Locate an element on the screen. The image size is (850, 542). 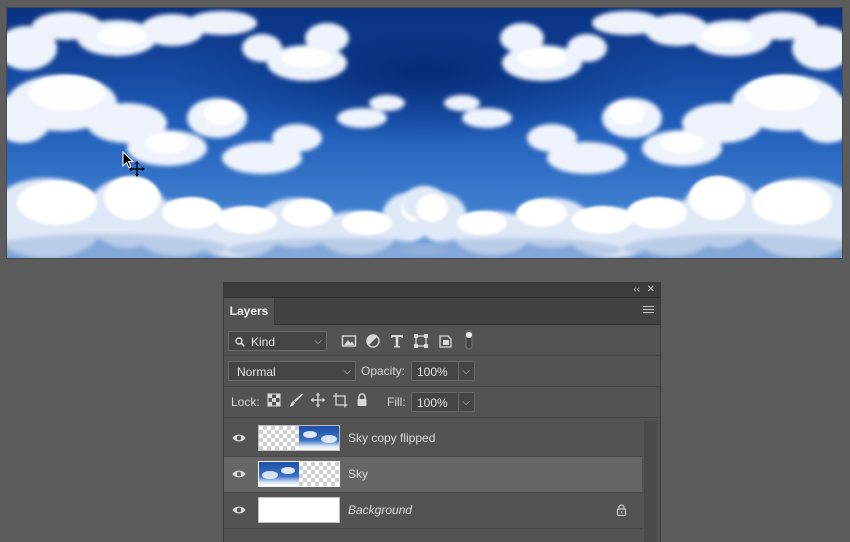
filter-toggle-switch is located at coordinates (469, 340).